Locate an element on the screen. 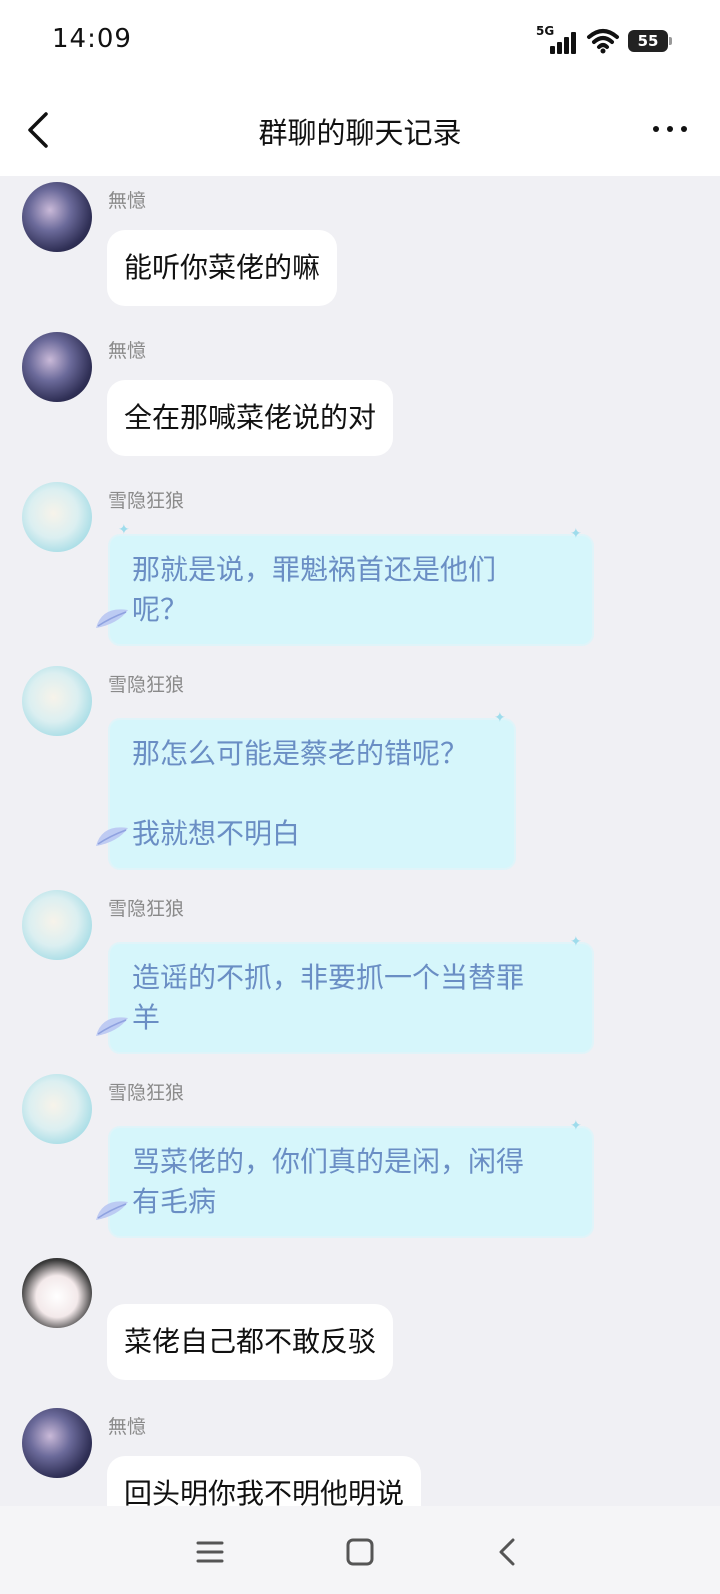 This screenshot has height=1594, width=720. message-bubble: 造谣的不抓，非要抓一个当替罪 羊 is located at coordinates (351, 998).